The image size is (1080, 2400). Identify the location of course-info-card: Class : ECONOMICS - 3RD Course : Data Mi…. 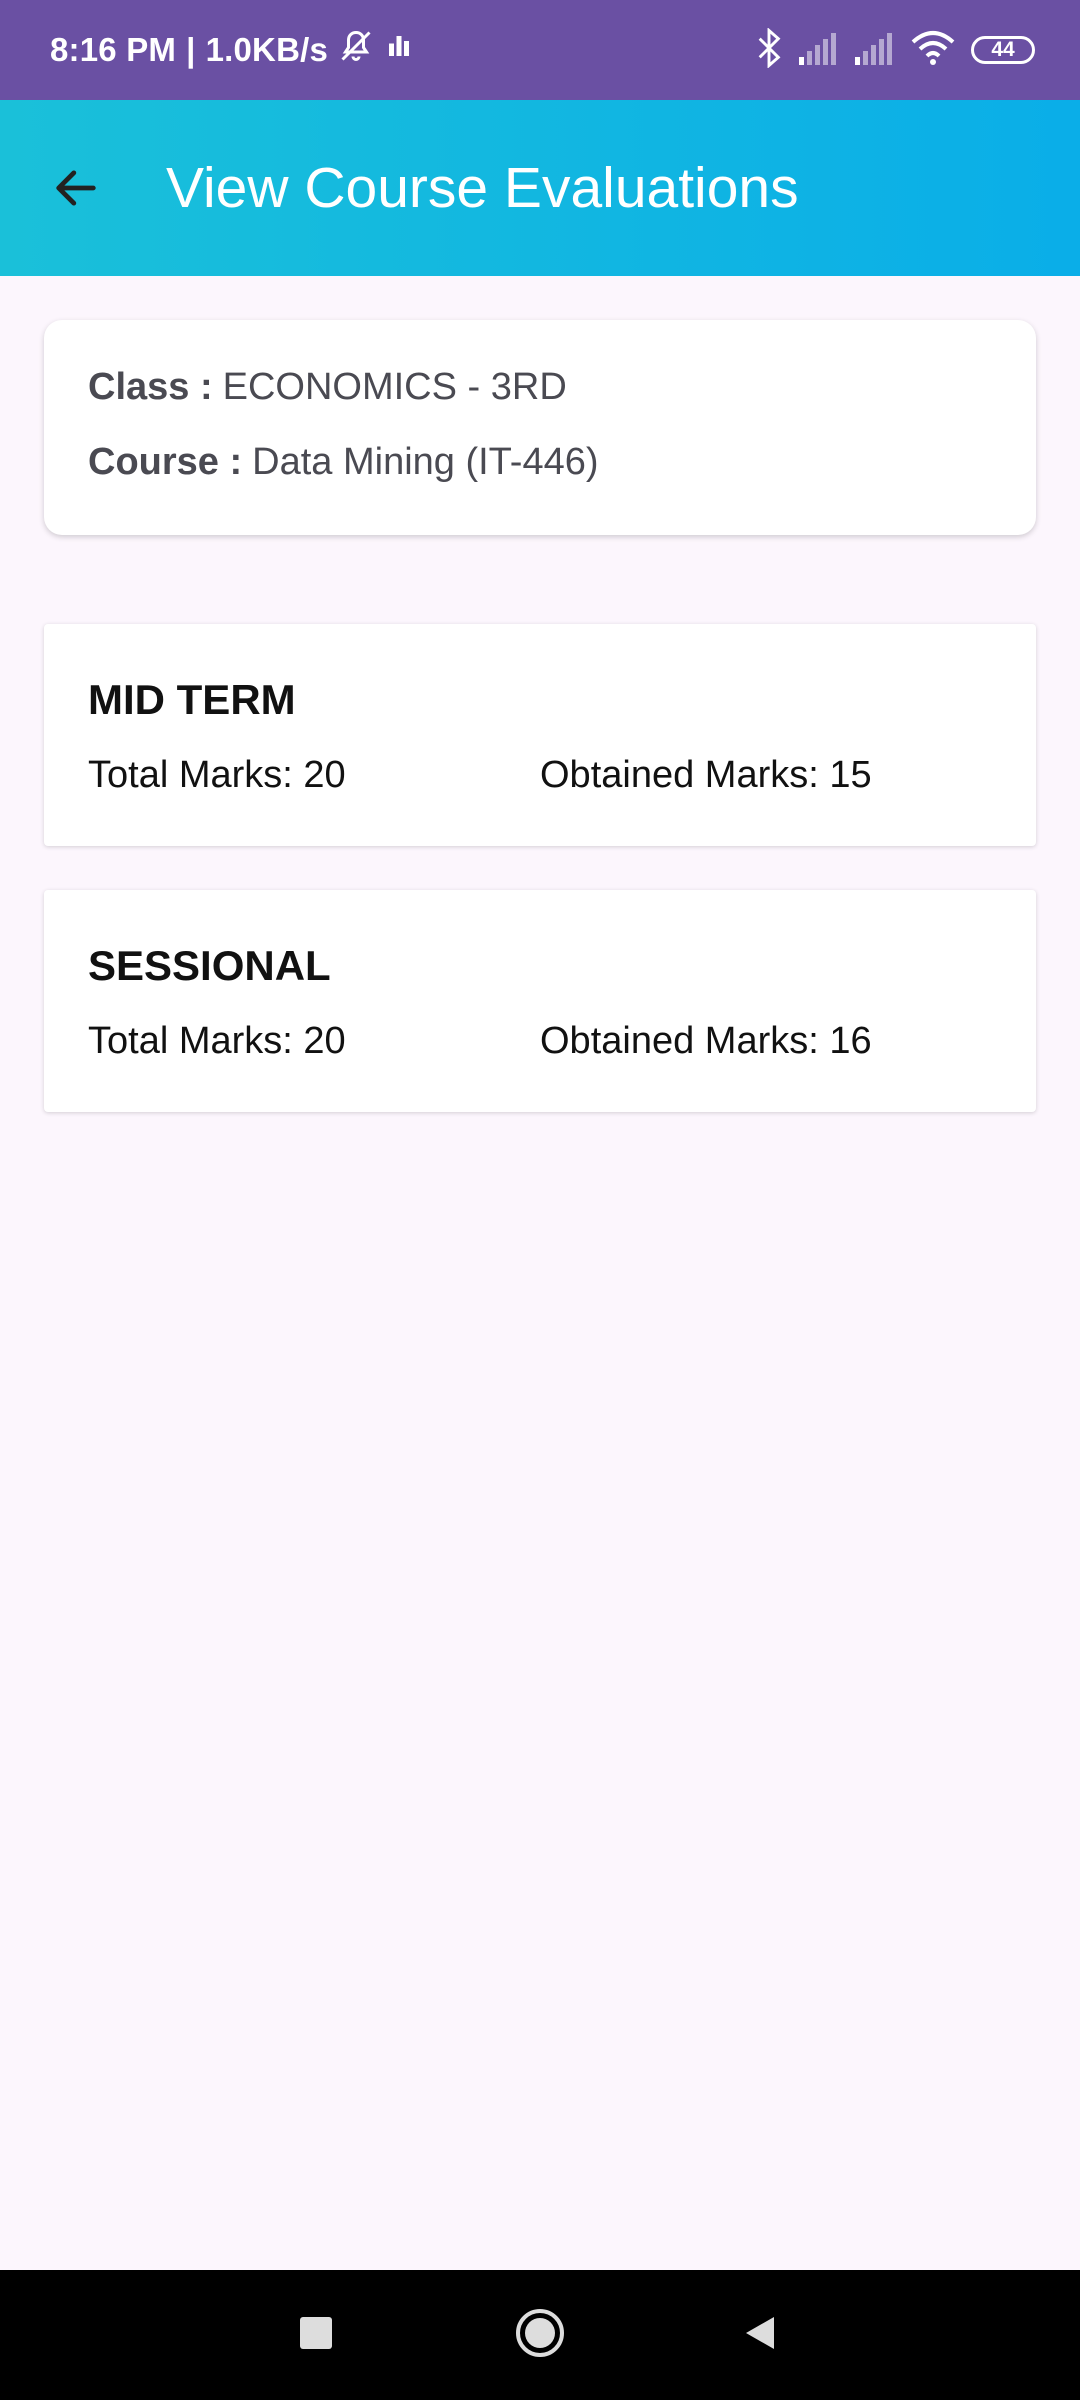
(540, 427).